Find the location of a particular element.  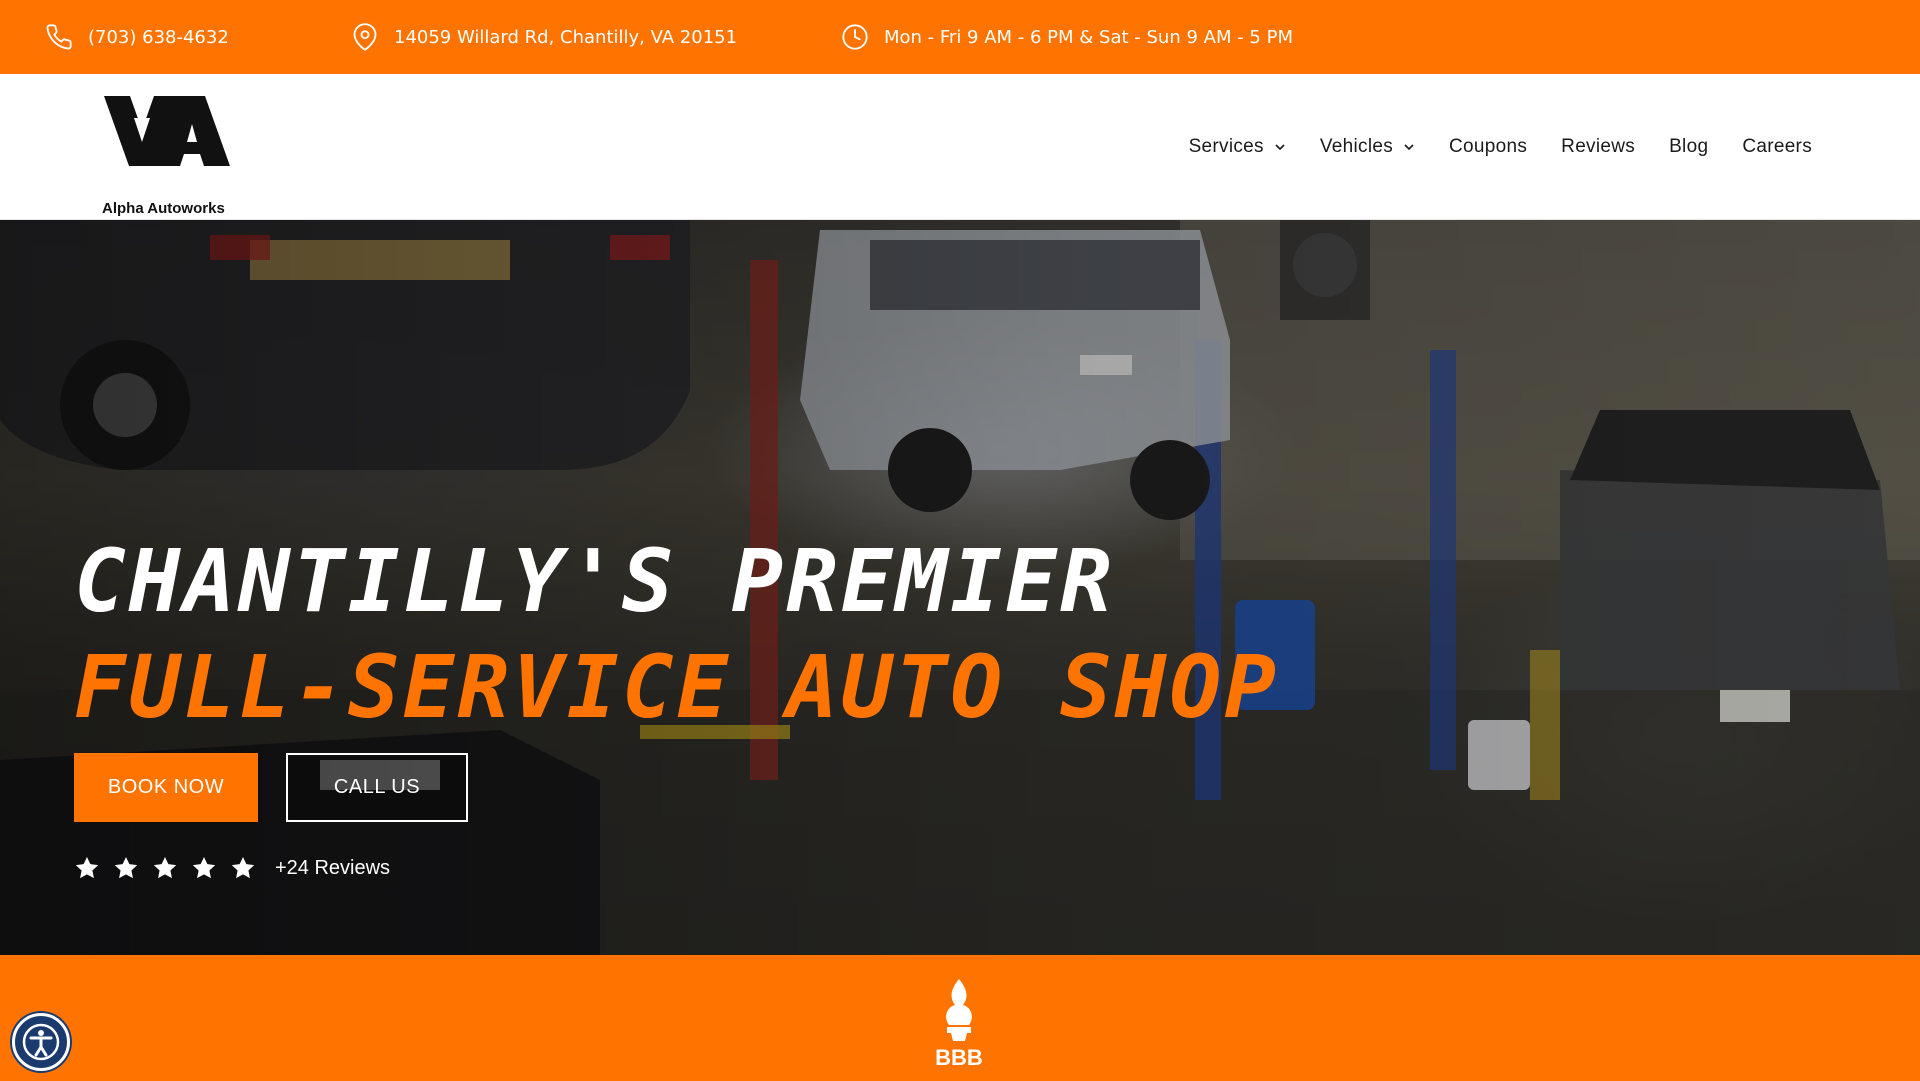

bbb-logo-icon: BBB is located at coordinates (959, 1023).